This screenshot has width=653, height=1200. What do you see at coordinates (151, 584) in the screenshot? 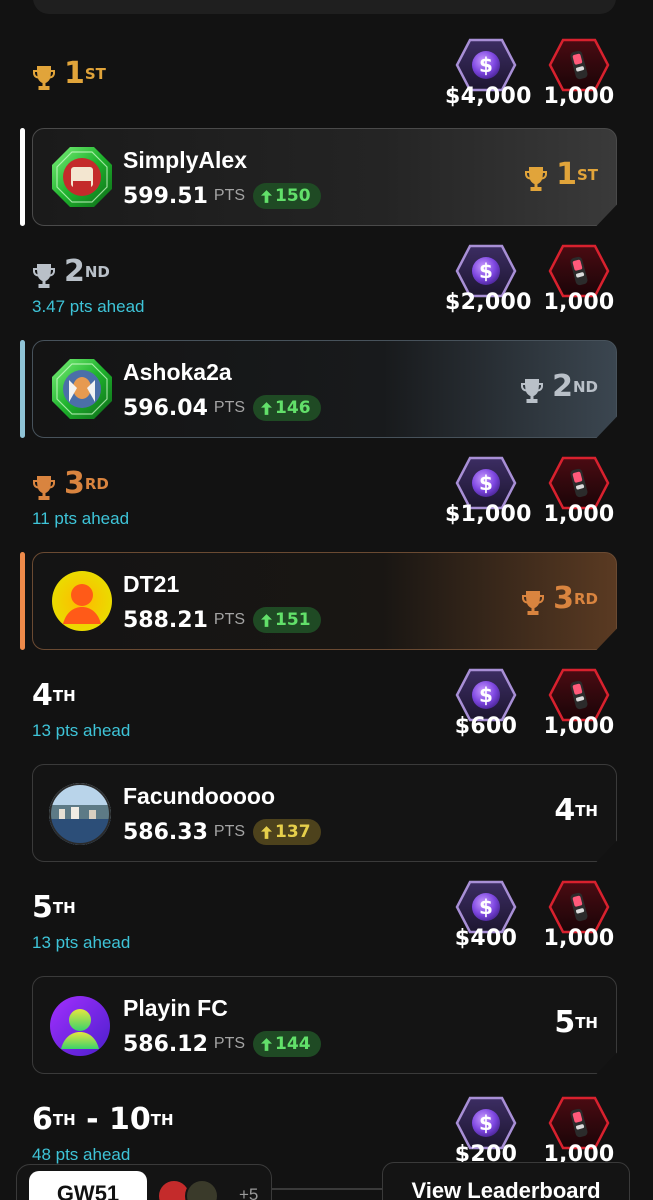
I see `entry-name: DT21` at bounding box center [151, 584].